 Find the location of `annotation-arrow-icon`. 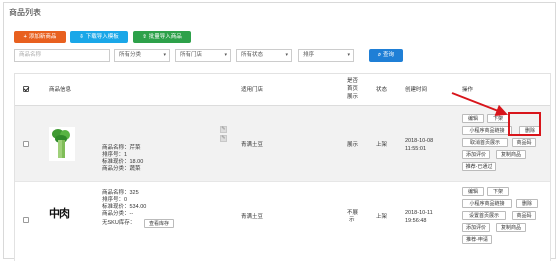

annotation-arrow-icon is located at coordinates (479, 104).